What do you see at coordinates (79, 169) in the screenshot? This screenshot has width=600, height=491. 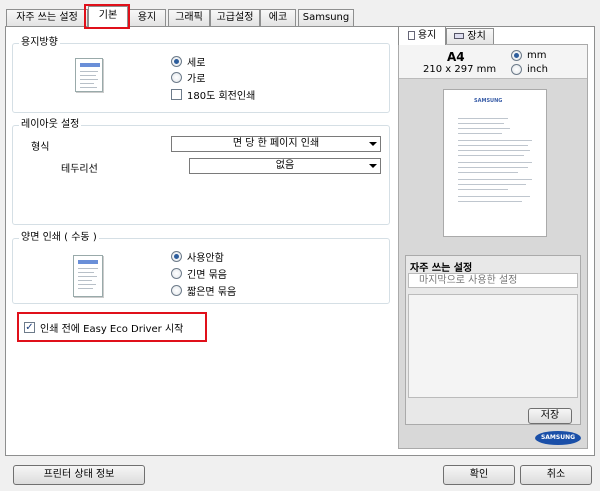 I see `border-label: 테두리선` at bounding box center [79, 169].